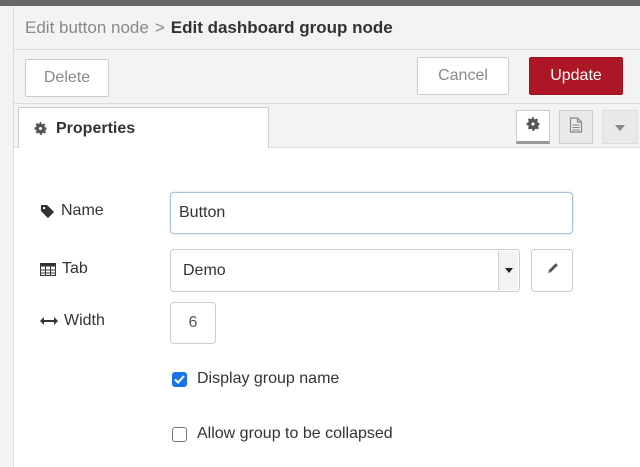  I want to click on delete-button: Delete, so click(67, 78).